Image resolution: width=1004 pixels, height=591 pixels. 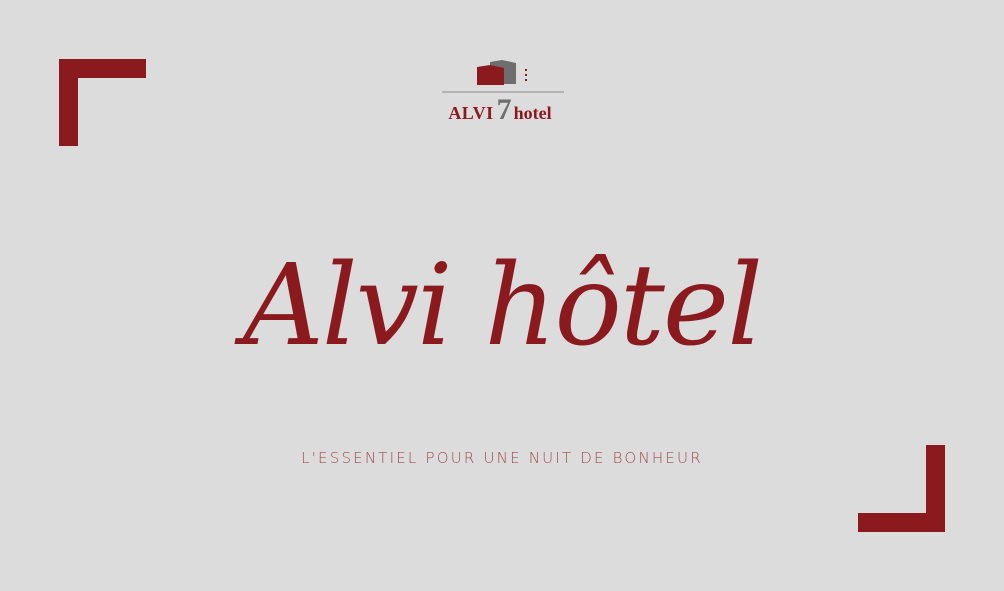 I want to click on corner-bracket-top-left, so click(x=102, y=102).